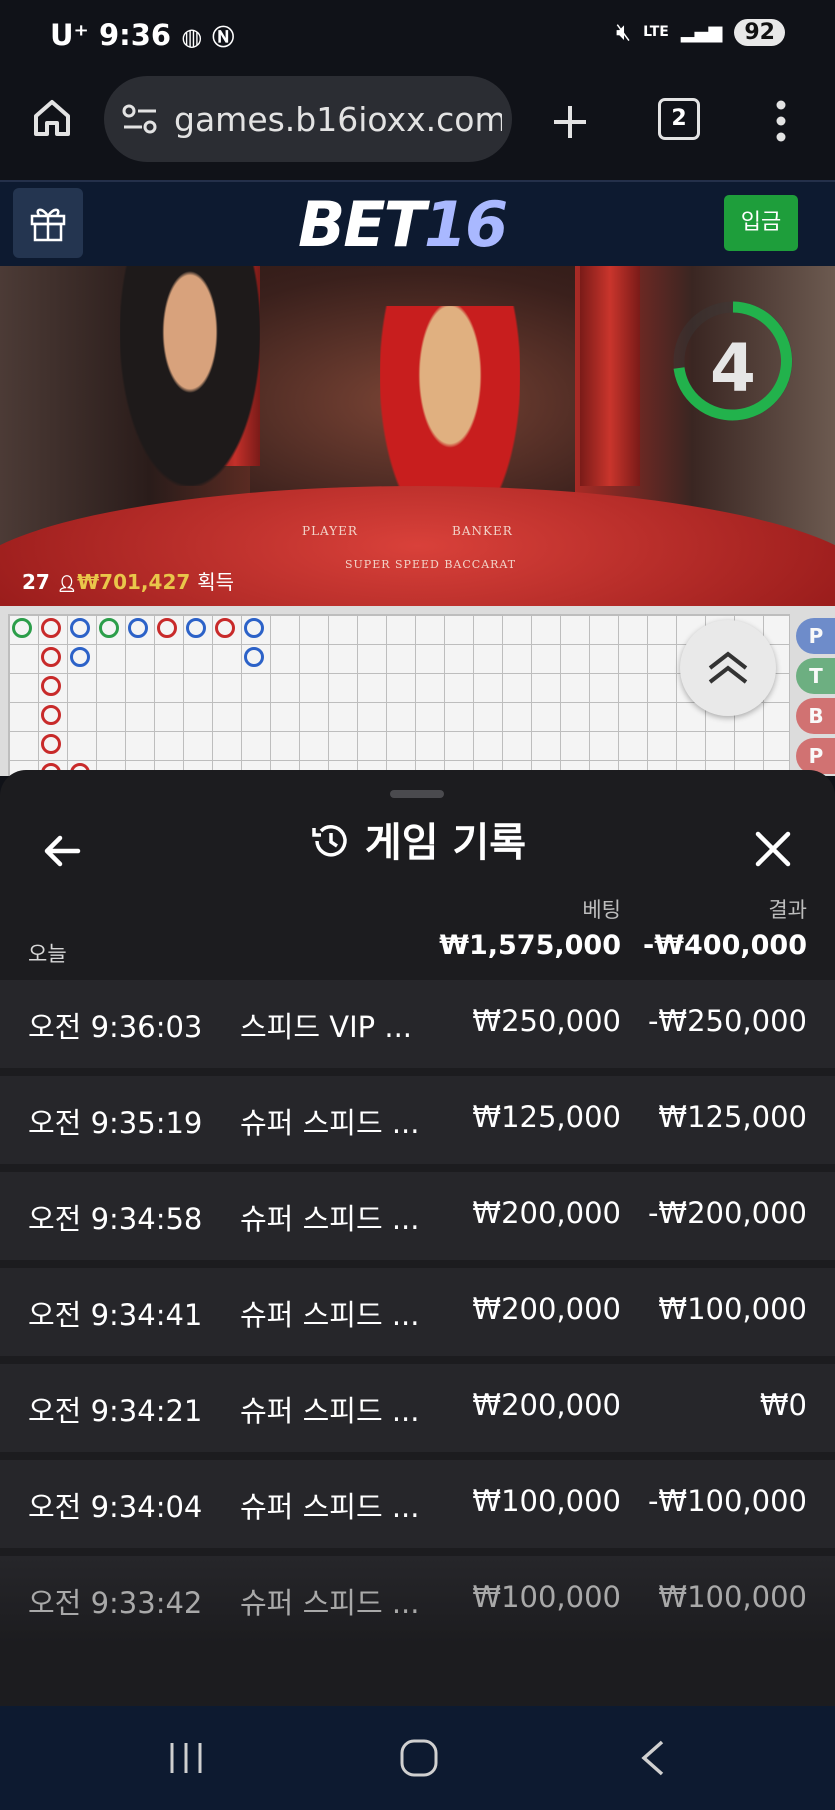  What do you see at coordinates (140, 119) in the screenshot?
I see `site-settings-icon` at bounding box center [140, 119].